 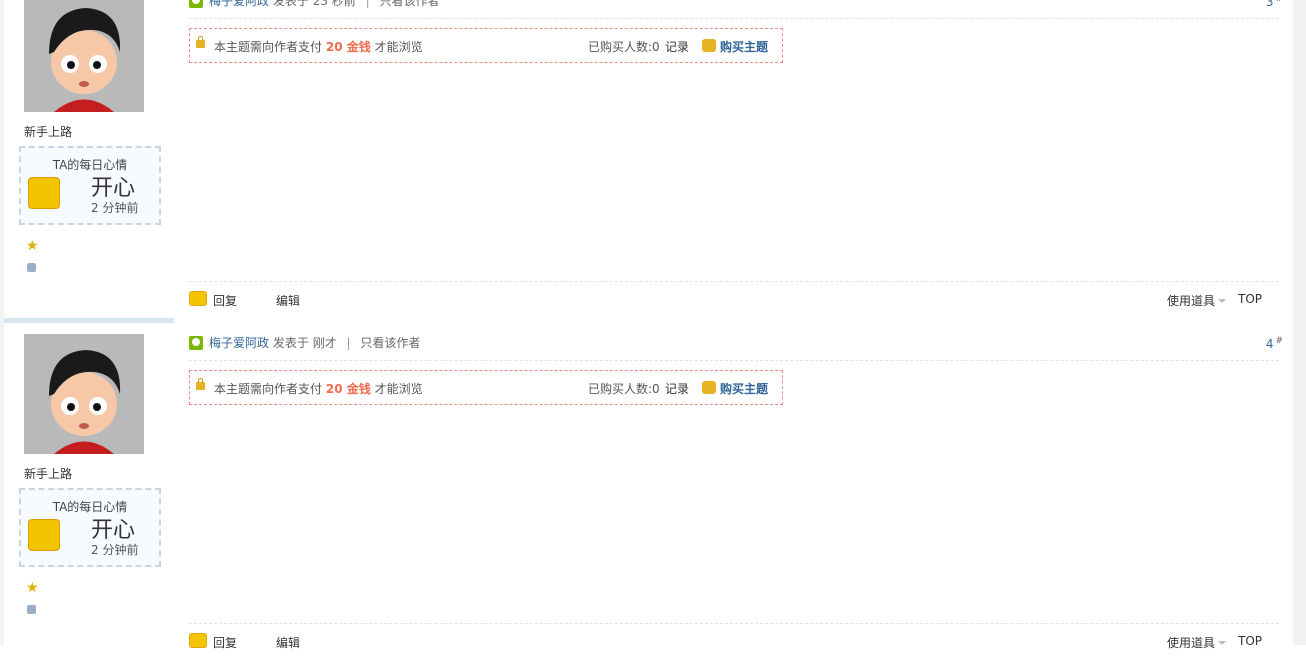 What do you see at coordinates (1269, 344) in the screenshot?
I see `floor-value: 4` at bounding box center [1269, 344].